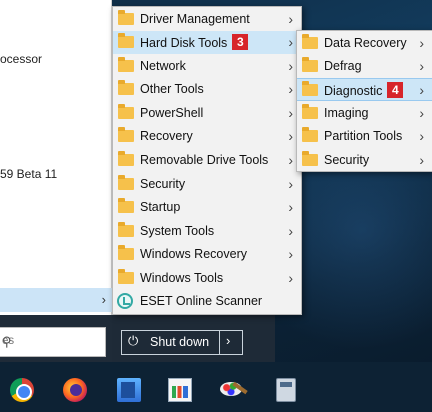 The image size is (432, 412). Describe the element at coordinates (172, 113) in the screenshot. I see `menu-item-label: PowerShell` at that location.